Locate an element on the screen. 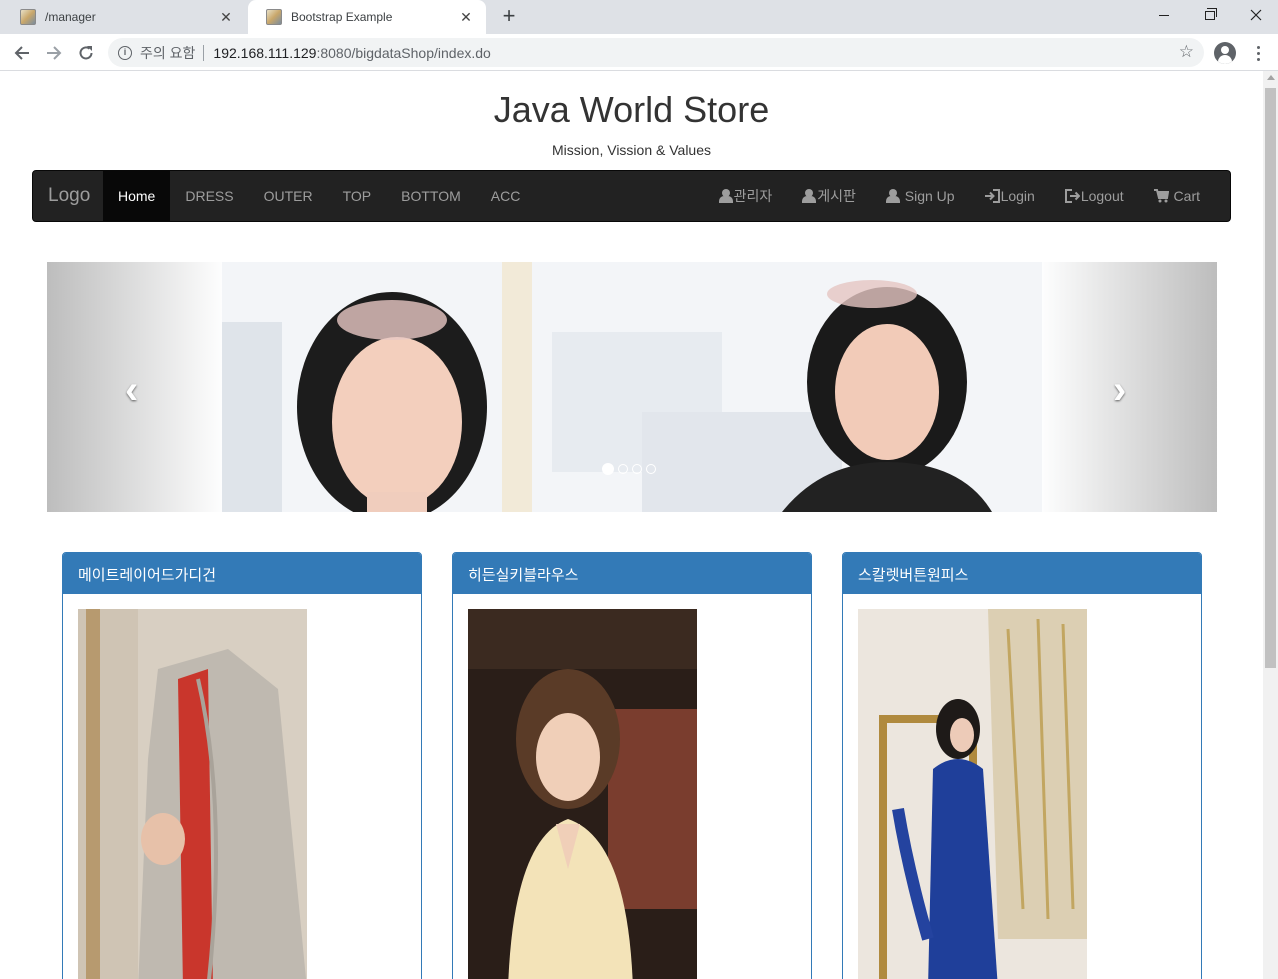  forward-button is located at coordinates (54, 53).